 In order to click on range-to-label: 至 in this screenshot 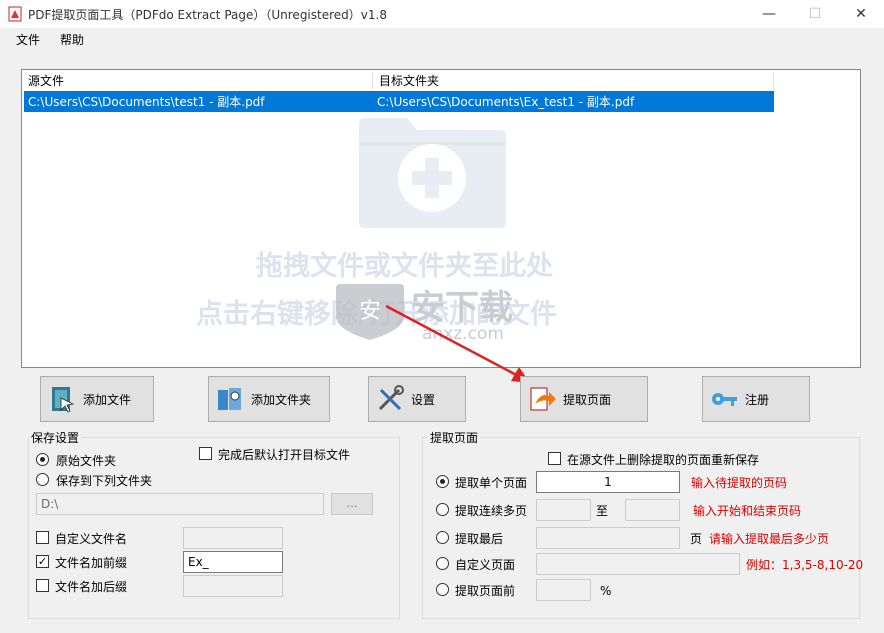, I will do `click(602, 511)`.